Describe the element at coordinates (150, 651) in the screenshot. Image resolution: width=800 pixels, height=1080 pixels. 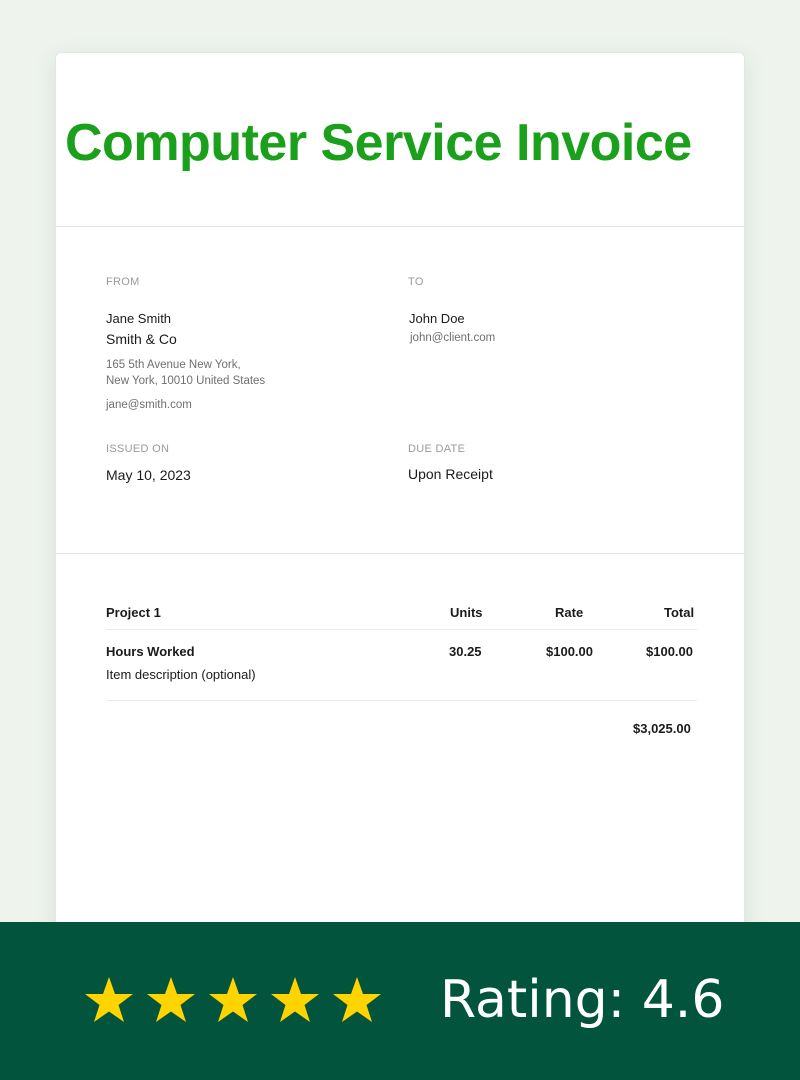
I see `row-item-name: Hours Worked` at that location.